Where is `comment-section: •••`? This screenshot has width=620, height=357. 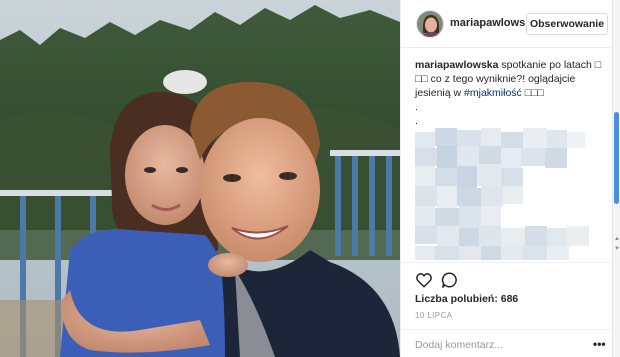 comment-section: ••• is located at coordinates (507, 343).